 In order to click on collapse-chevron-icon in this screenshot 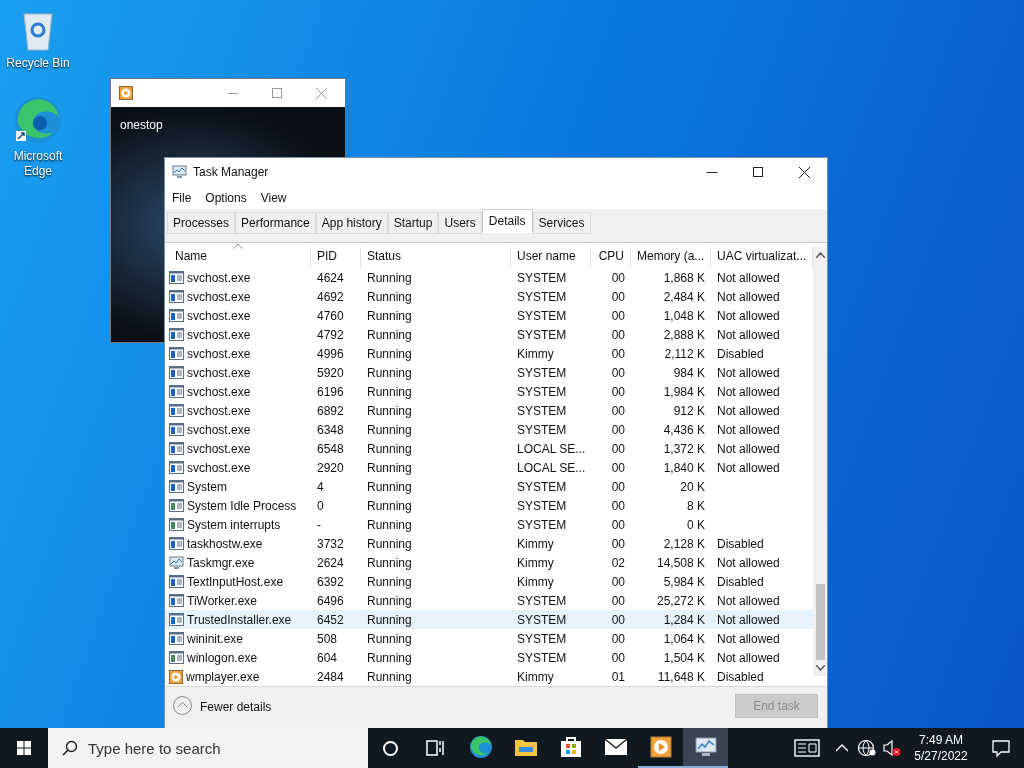, I will do `click(182, 705)`.